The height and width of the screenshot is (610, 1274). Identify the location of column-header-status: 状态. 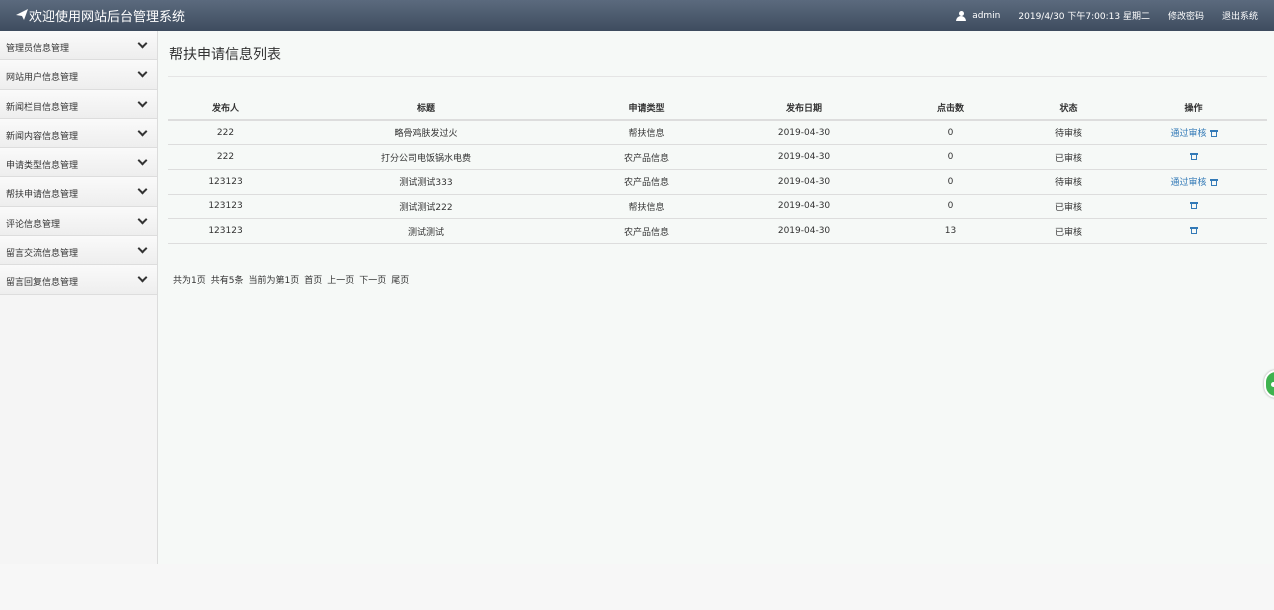
(1068, 108).